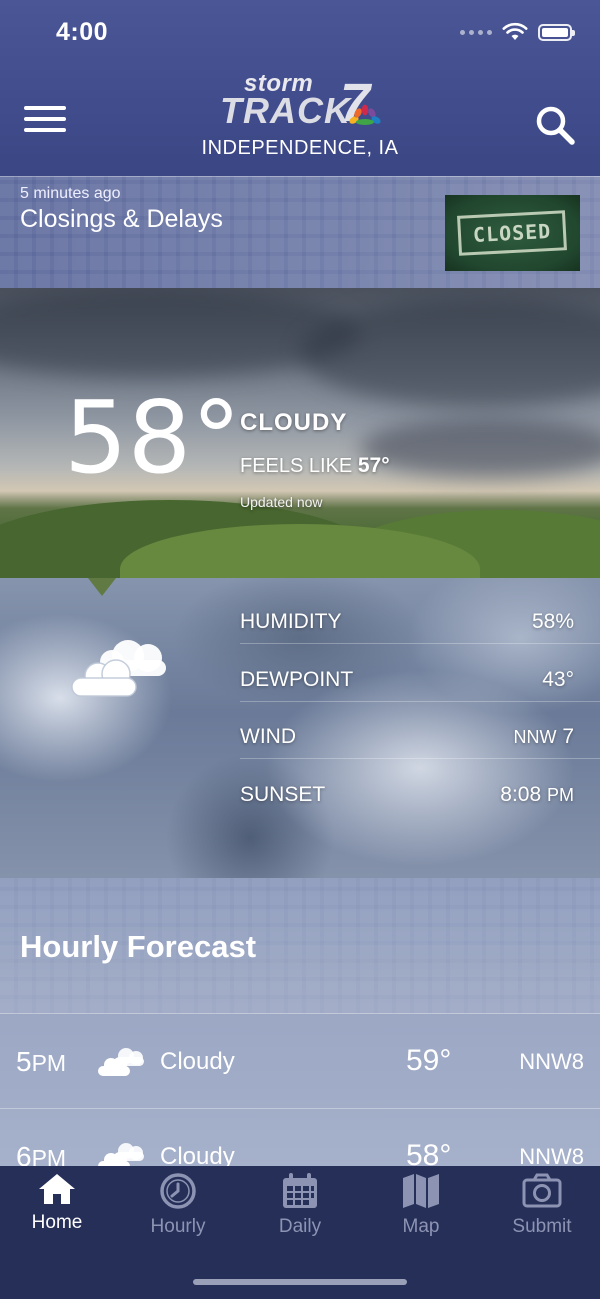 The image size is (600, 1299). Describe the element at coordinates (568, 736) in the screenshot. I see `wind-speed: 7` at that location.